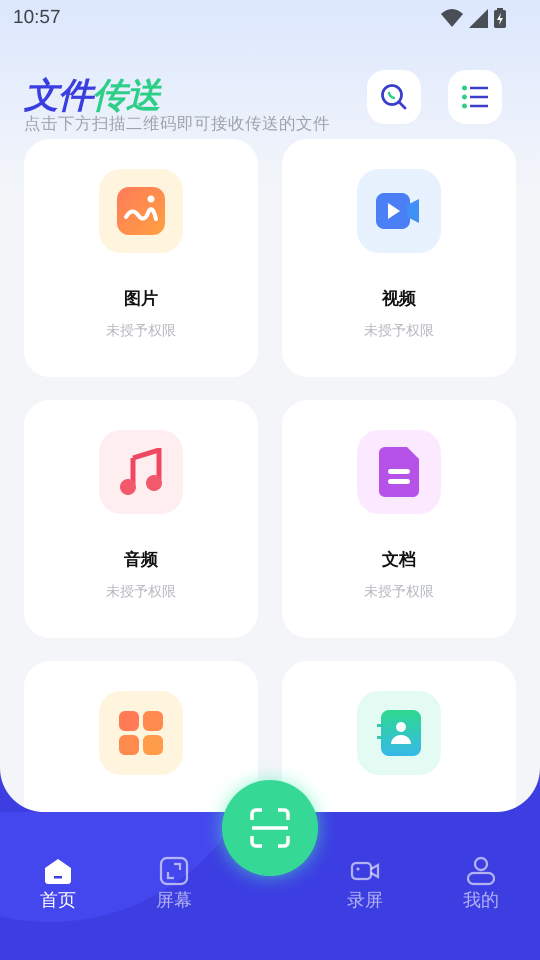 This screenshot has width=540, height=960. I want to click on user-icon, so click(481, 871).